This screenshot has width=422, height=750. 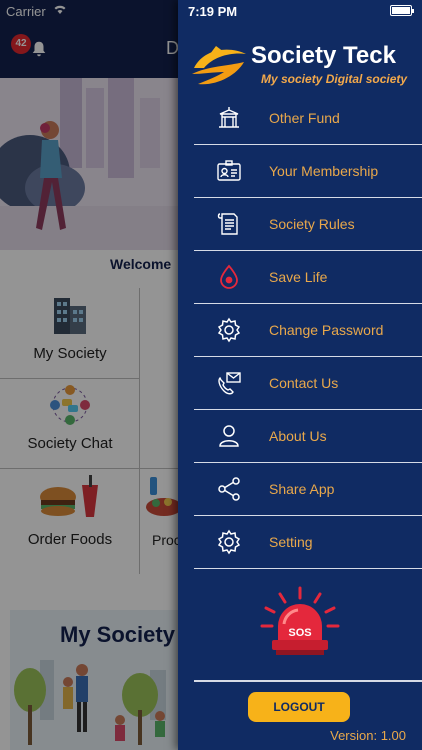 I want to click on blood-drop-icon, so click(x=229, y=276).